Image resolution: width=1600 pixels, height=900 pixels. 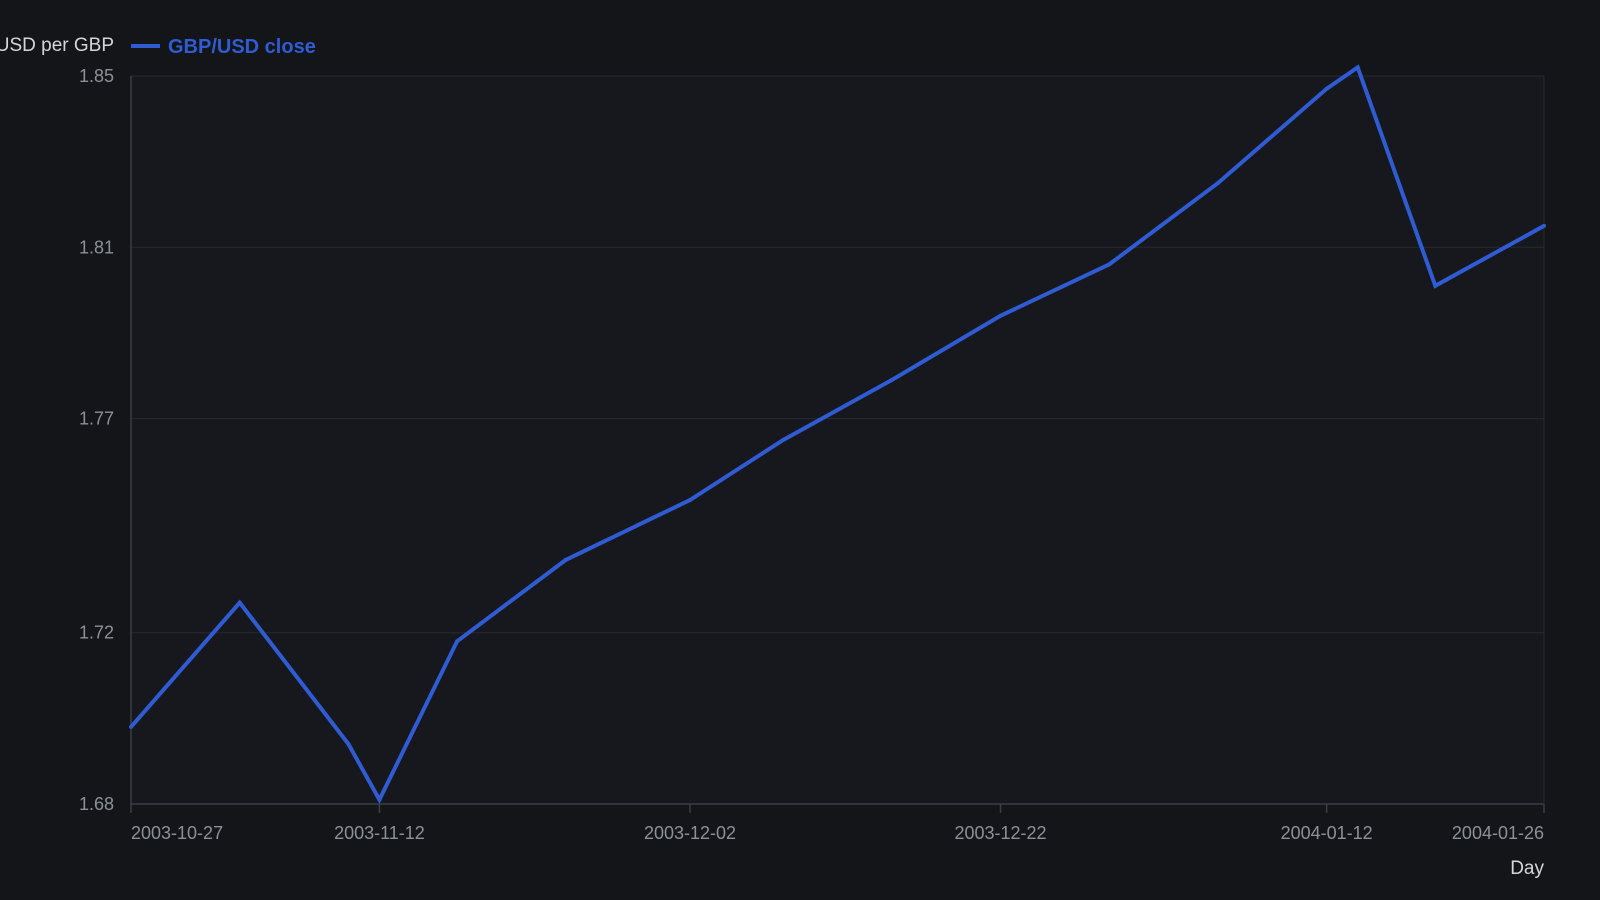 I want to click on x-tick-label: 2003-11-12, so click(x=379, y=833).